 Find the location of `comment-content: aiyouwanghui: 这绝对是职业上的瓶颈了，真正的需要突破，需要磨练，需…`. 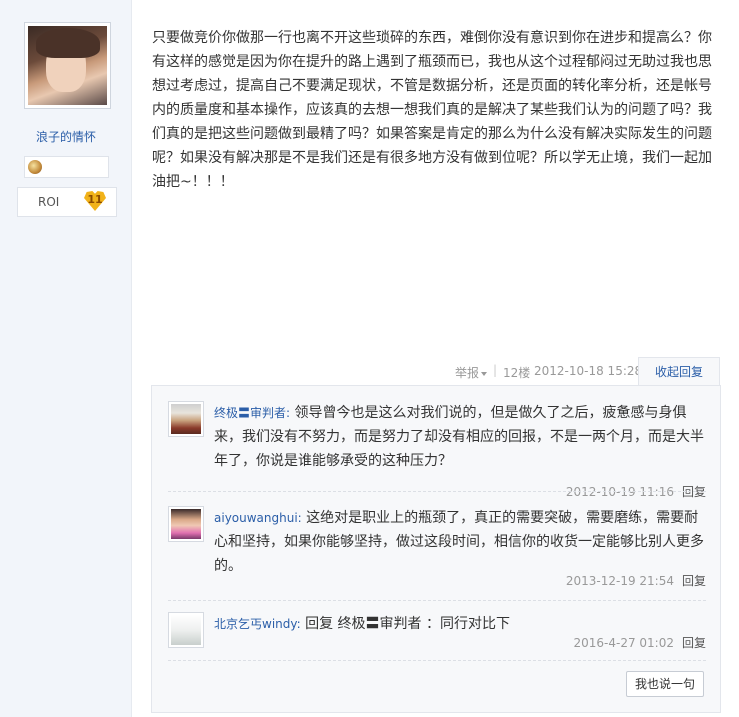

comment-content: aiyouwanghui: 这绝对是职业上的瓶颈了，真正的需要突破，需要磨练，需… is located at coordinates (460, 542).